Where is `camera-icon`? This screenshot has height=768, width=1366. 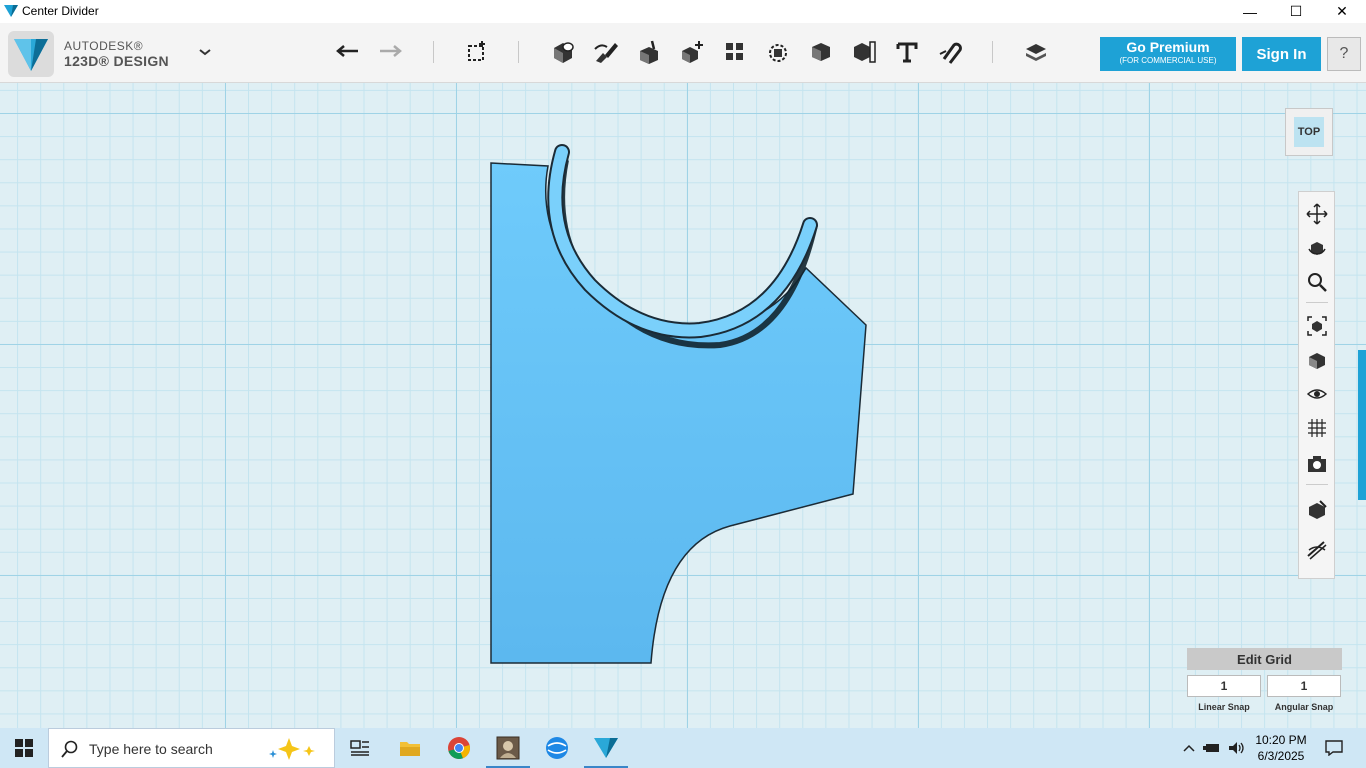 camera-icon is located at coordinates (1317, 464).